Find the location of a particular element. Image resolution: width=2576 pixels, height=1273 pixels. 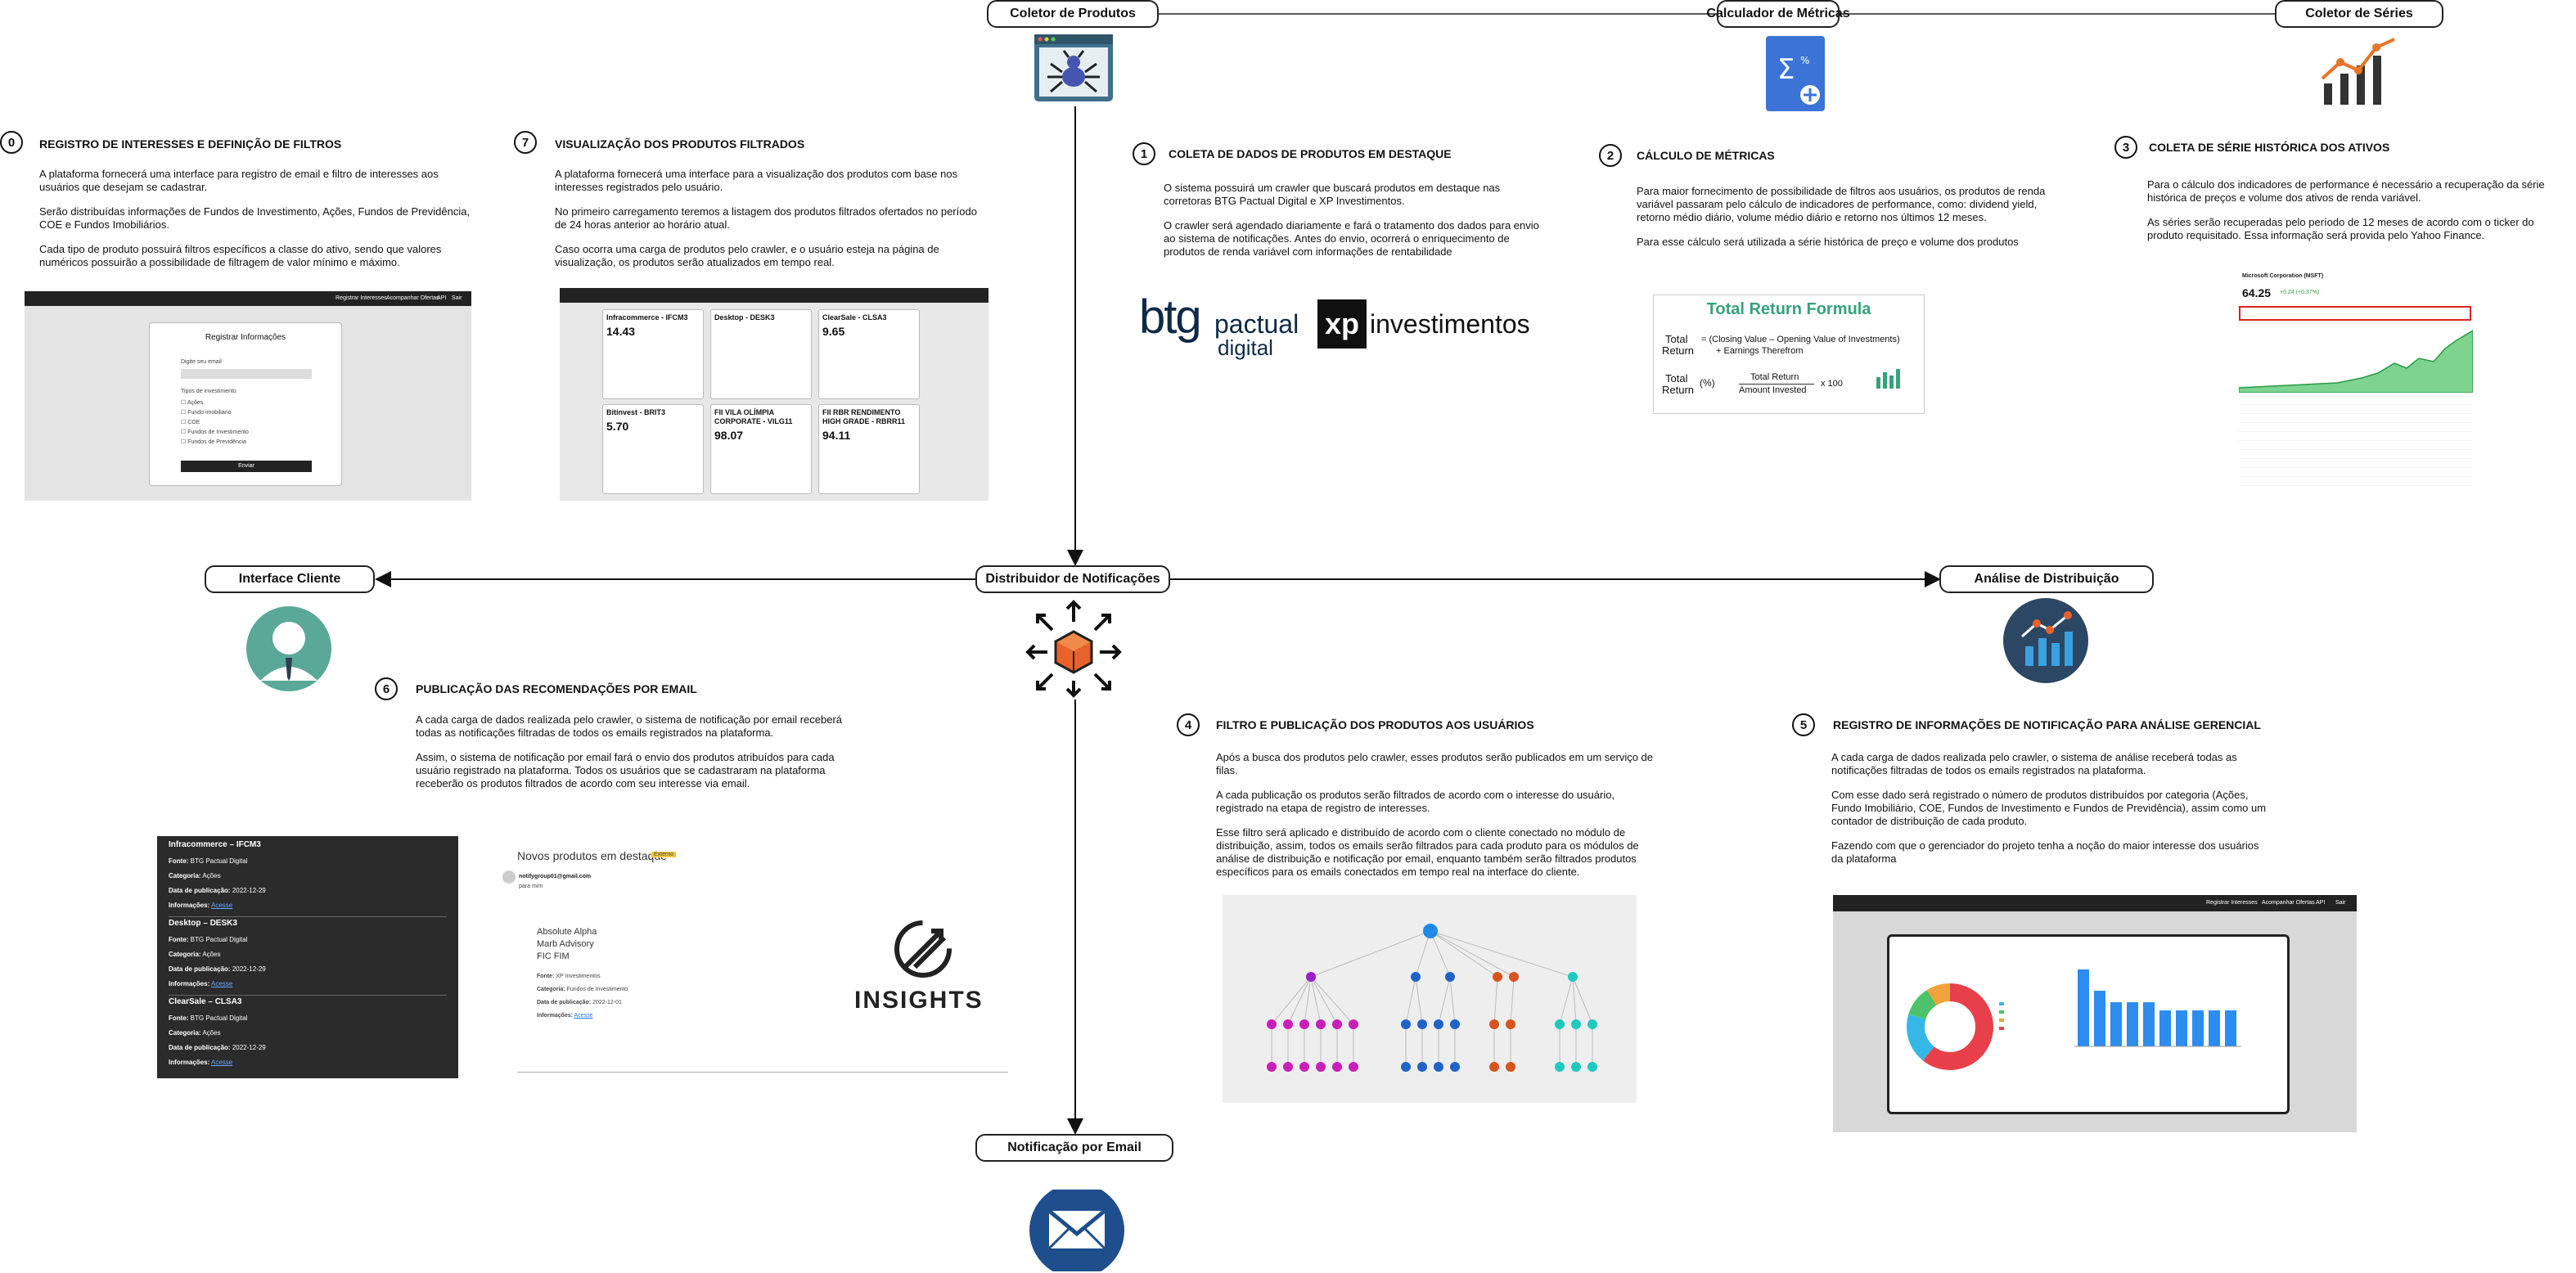

node-coletor-produtos: Coletor de Produtos is located at coordinates (1073, 14).